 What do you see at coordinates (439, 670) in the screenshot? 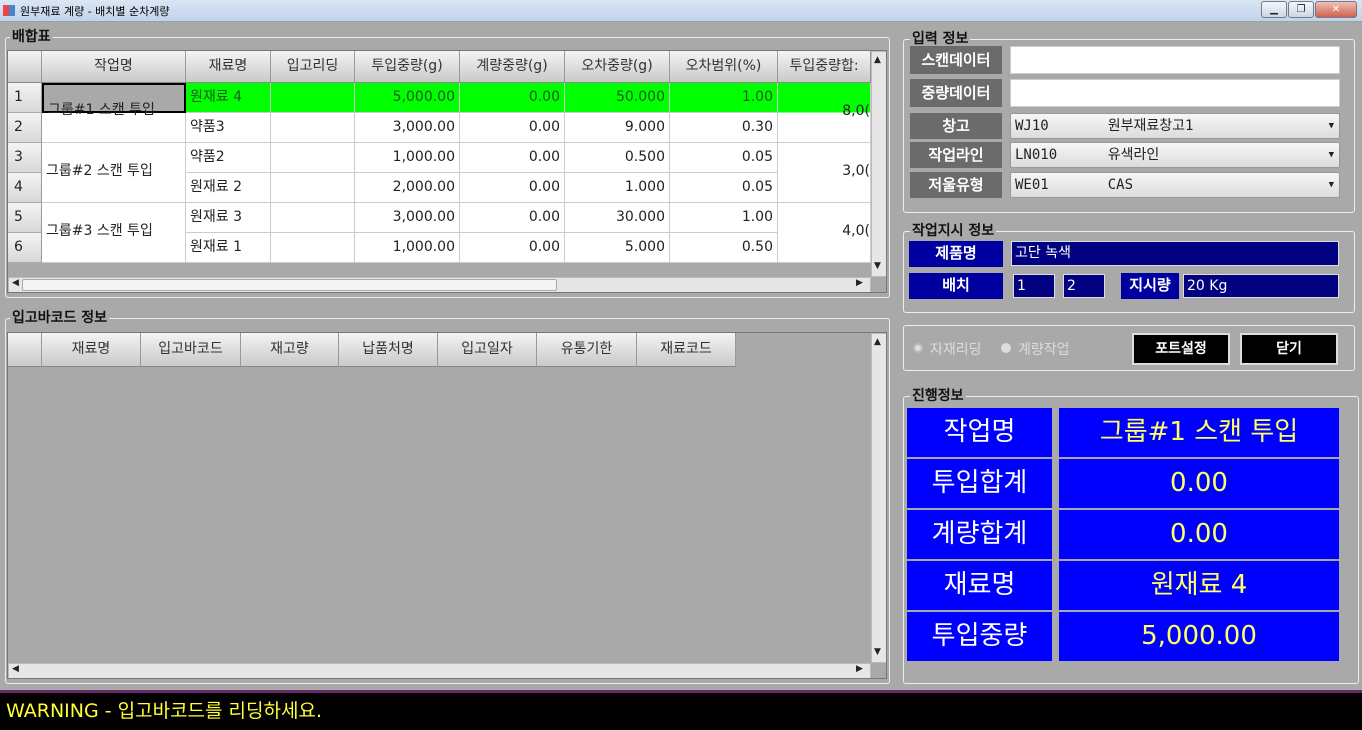
I see `horizontal-scrollbar` at bounding box center [439, 670].